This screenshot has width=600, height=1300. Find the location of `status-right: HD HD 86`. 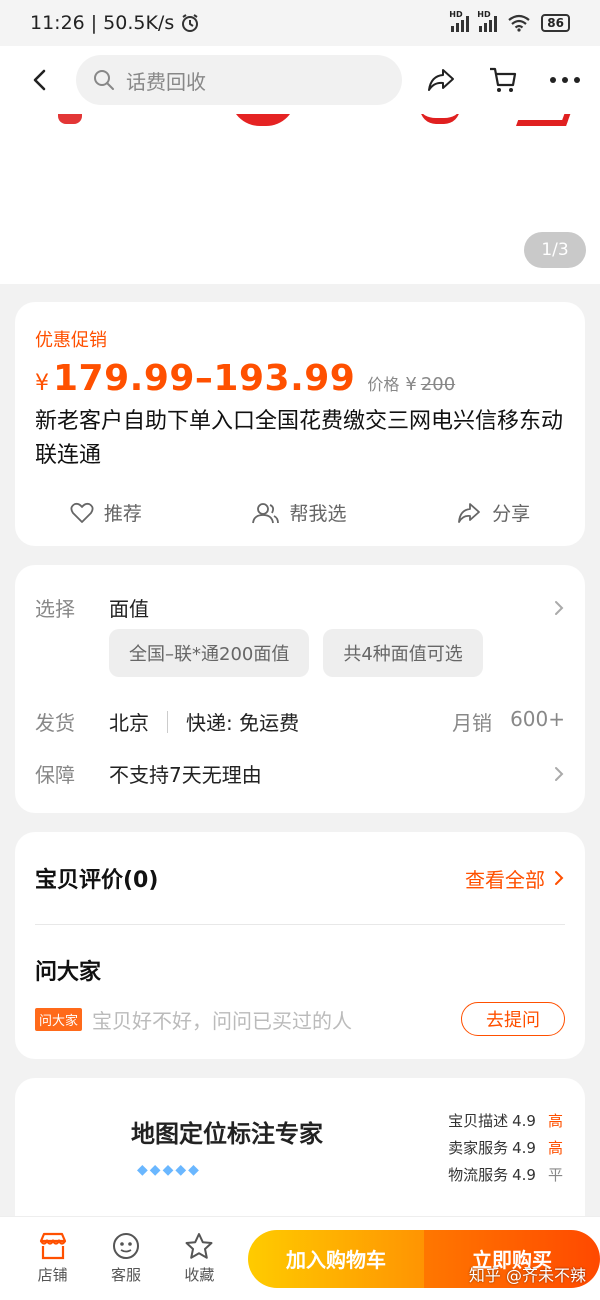

status-right: HD HD 86 is located at coordinates (509, 21).